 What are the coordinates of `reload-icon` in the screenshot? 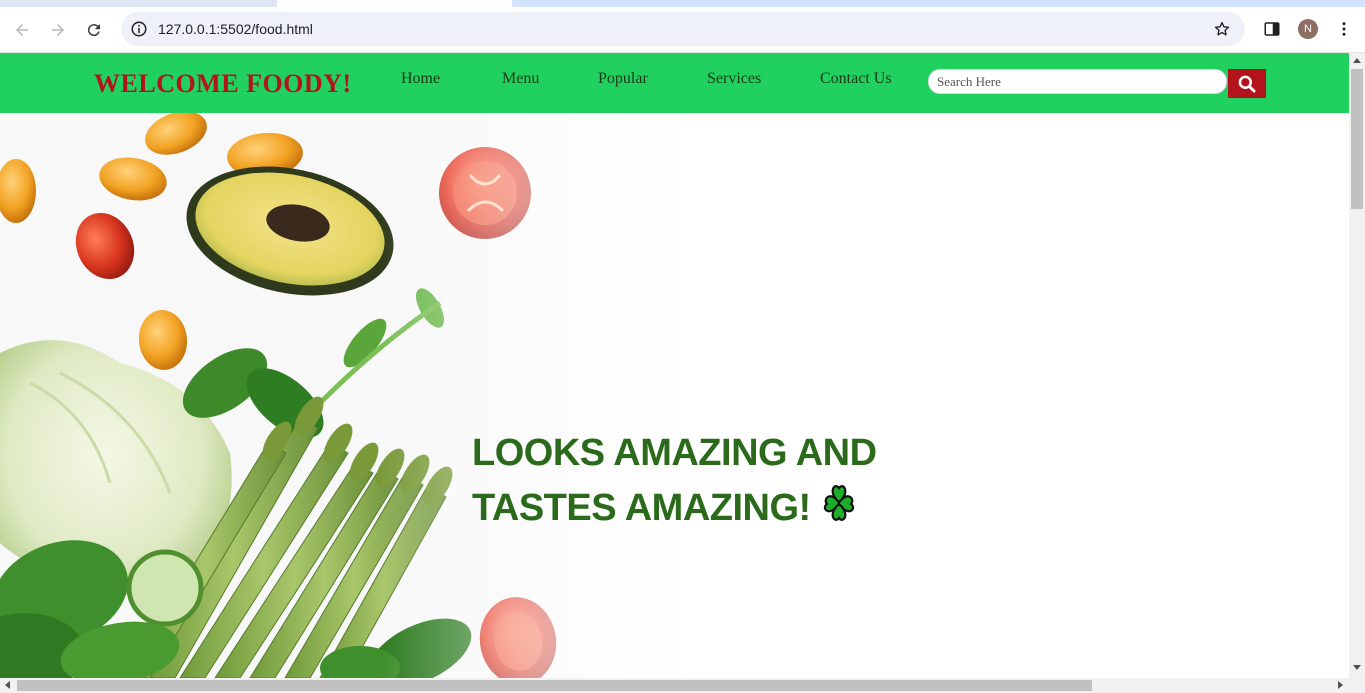 It's located at (93, 30).